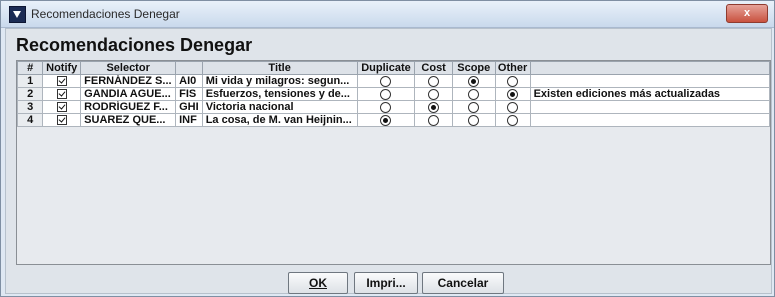  What do you see at coordinates (30, 68) in the screenshot?
I see `column-header-number: #` at bounding box center [30, 68].